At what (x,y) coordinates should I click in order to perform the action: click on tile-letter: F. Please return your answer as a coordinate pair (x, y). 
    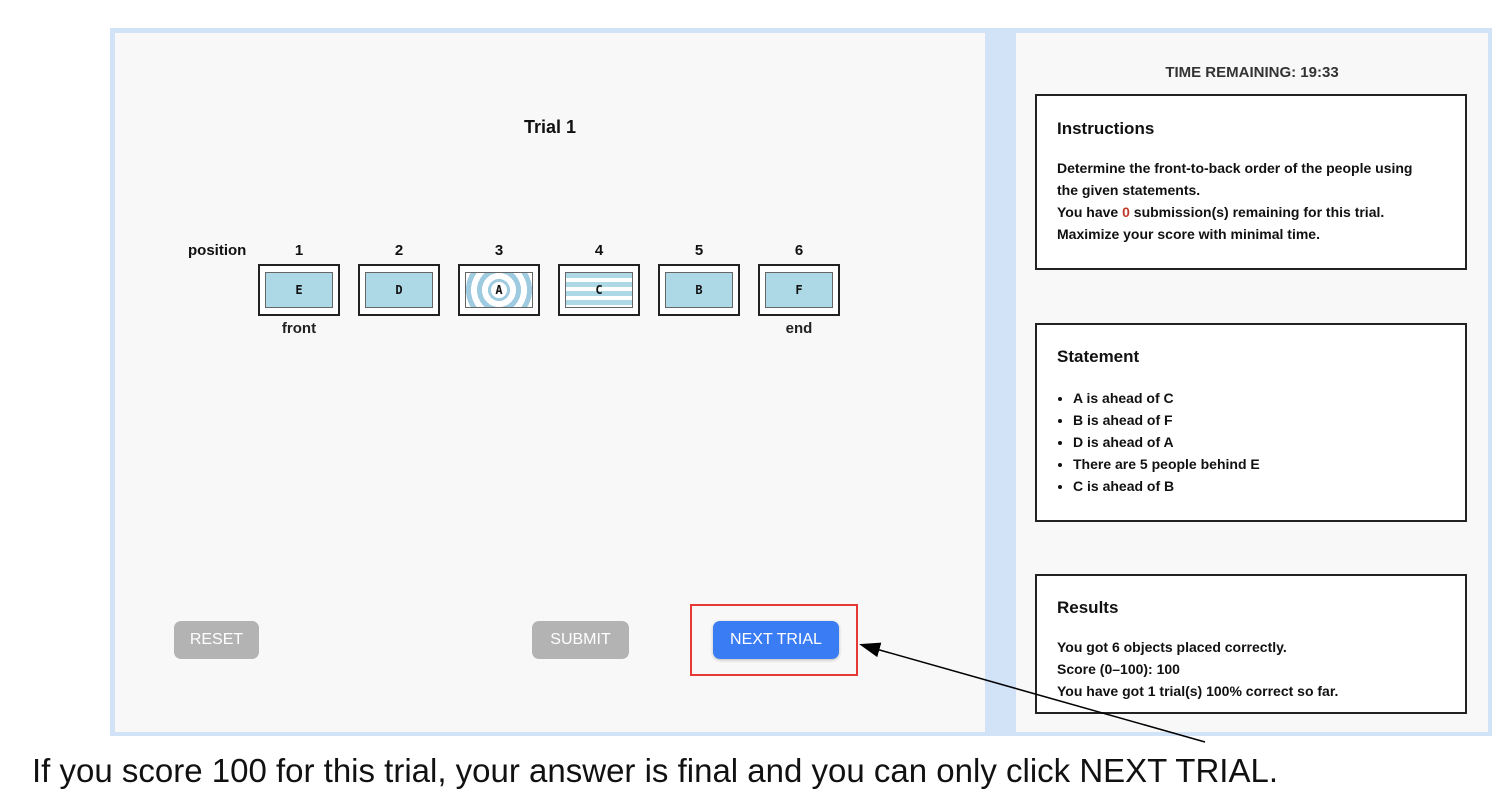
    Looking at the image, I should click on (799, 290).